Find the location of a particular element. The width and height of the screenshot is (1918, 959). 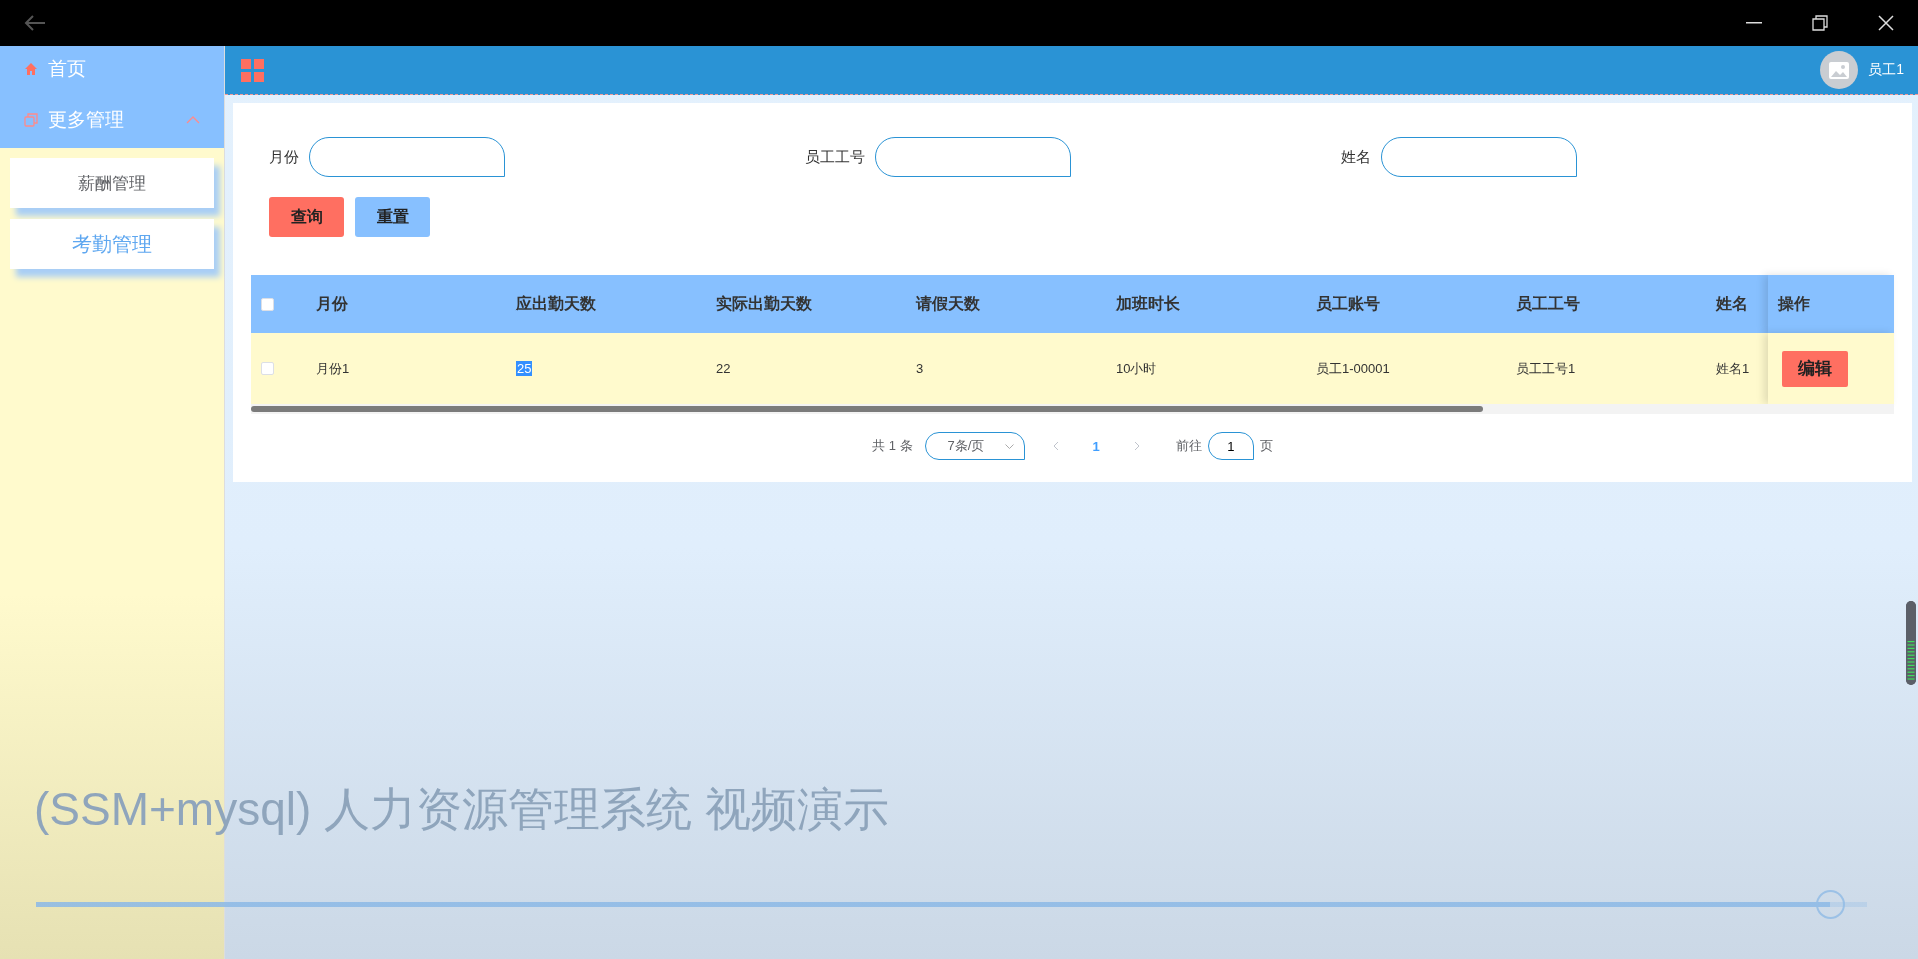

page-jump-field: 1 is located at coordinates (1230, 446).